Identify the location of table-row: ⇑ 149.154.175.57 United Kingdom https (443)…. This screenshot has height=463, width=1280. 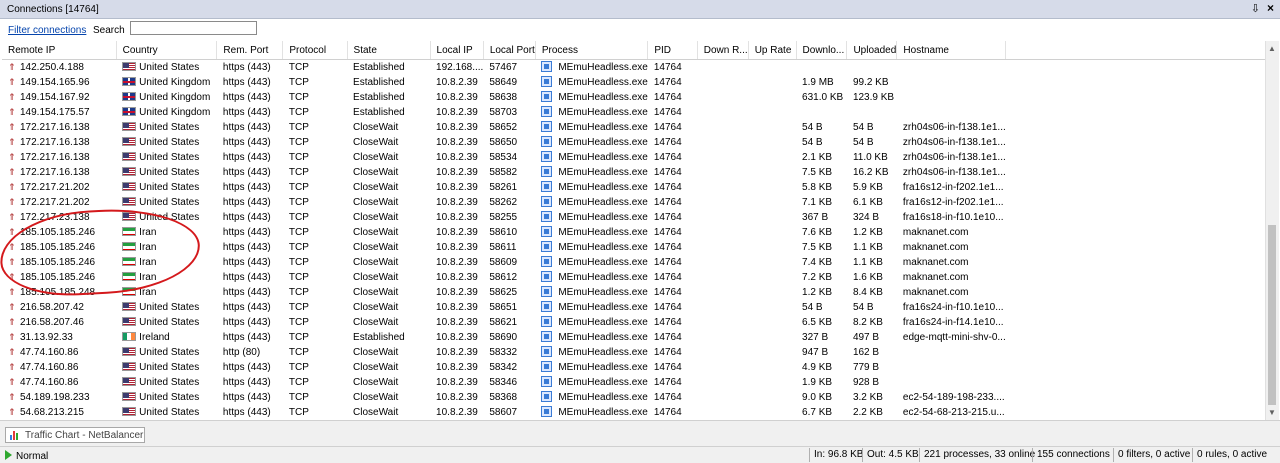
(633, 112).